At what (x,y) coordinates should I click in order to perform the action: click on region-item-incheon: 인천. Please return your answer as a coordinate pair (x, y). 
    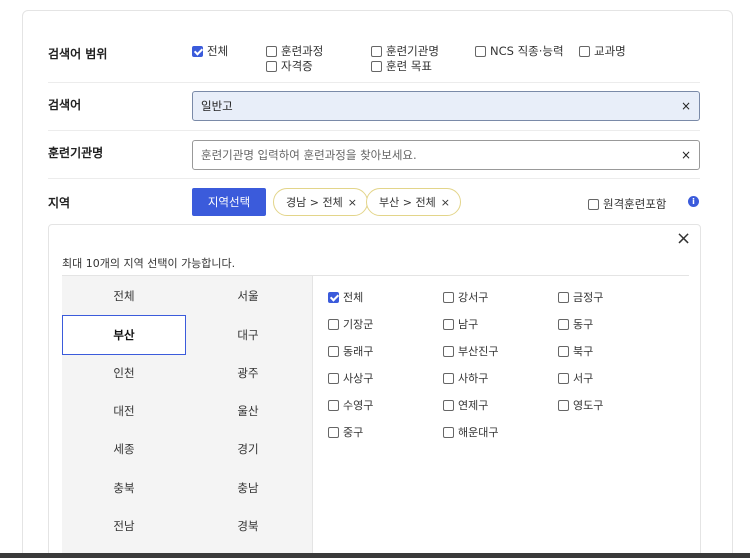
    Looking at the image, I should click on (124, 373).